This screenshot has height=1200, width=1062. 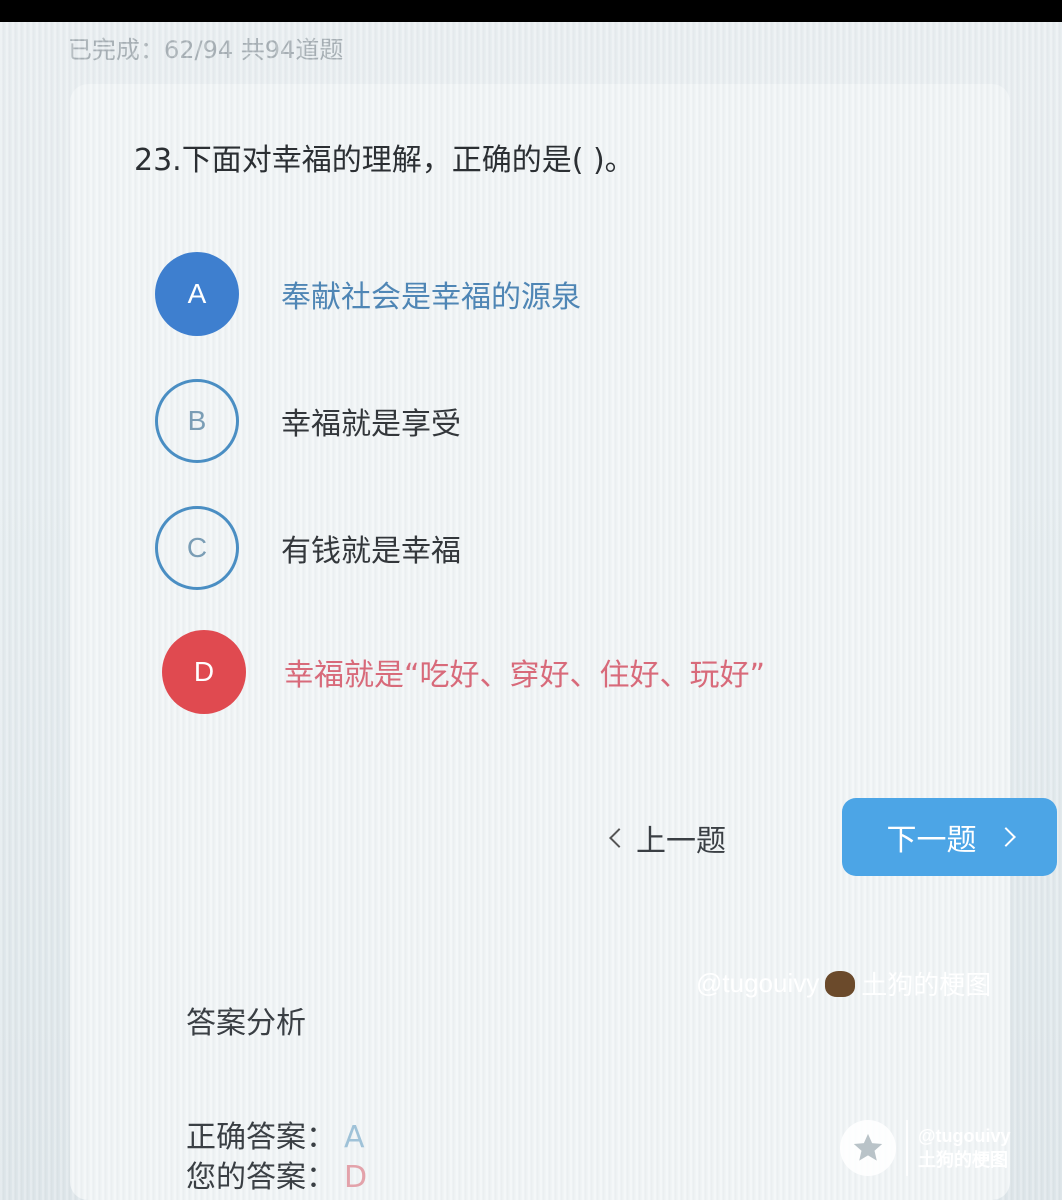 What do you see at coordinates (204, 672) in the screenshot?
I see `option-d-badge: D` at bounding box center [204, 672].